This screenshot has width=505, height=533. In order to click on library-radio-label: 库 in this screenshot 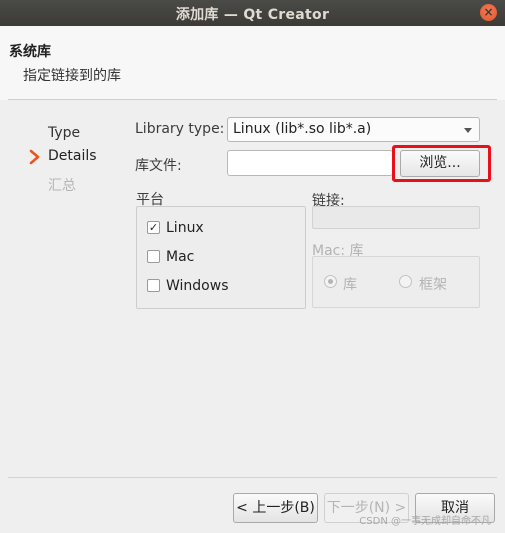, I will do `click(350, 285)`.